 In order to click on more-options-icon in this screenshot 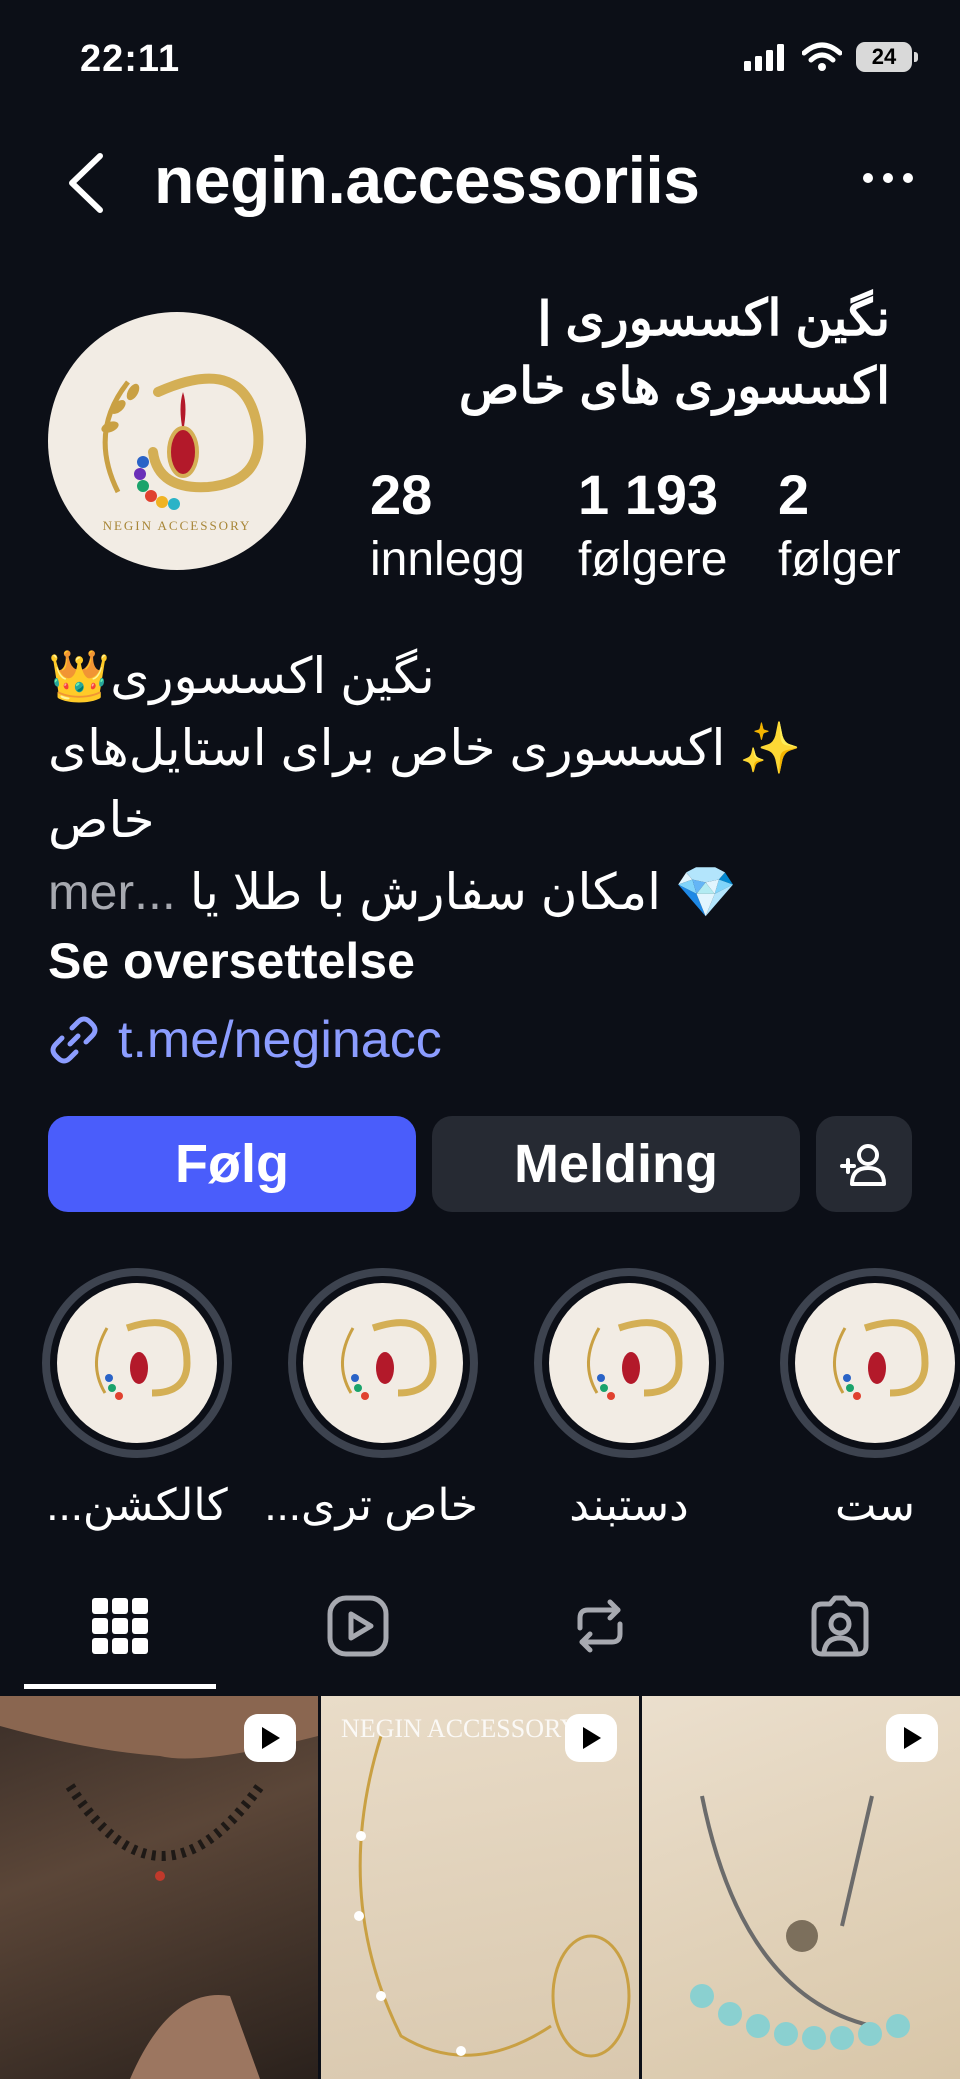, I will do `click(888, 178)`.